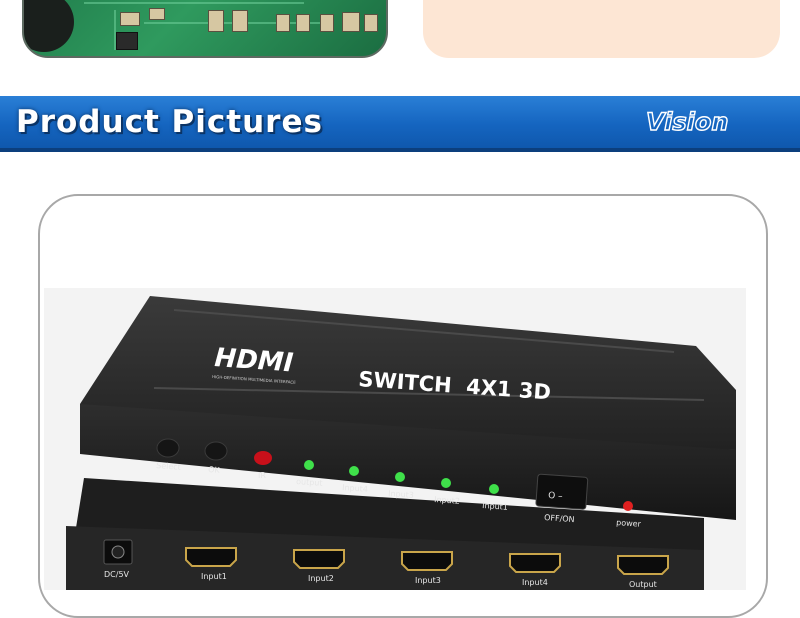  I want to click on ok-button, so click(216, 451).